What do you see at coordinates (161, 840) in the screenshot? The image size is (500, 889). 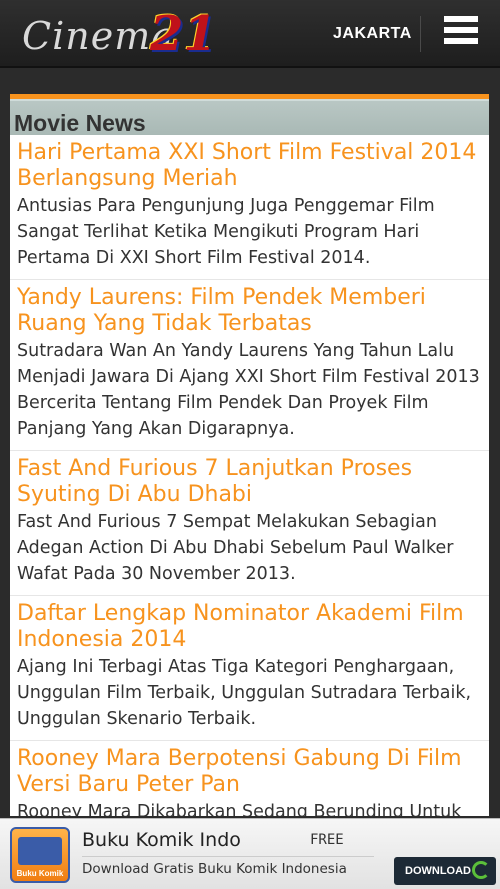 I see `ad-title: Buku Komik Indo` at bounding box center [161, 840].